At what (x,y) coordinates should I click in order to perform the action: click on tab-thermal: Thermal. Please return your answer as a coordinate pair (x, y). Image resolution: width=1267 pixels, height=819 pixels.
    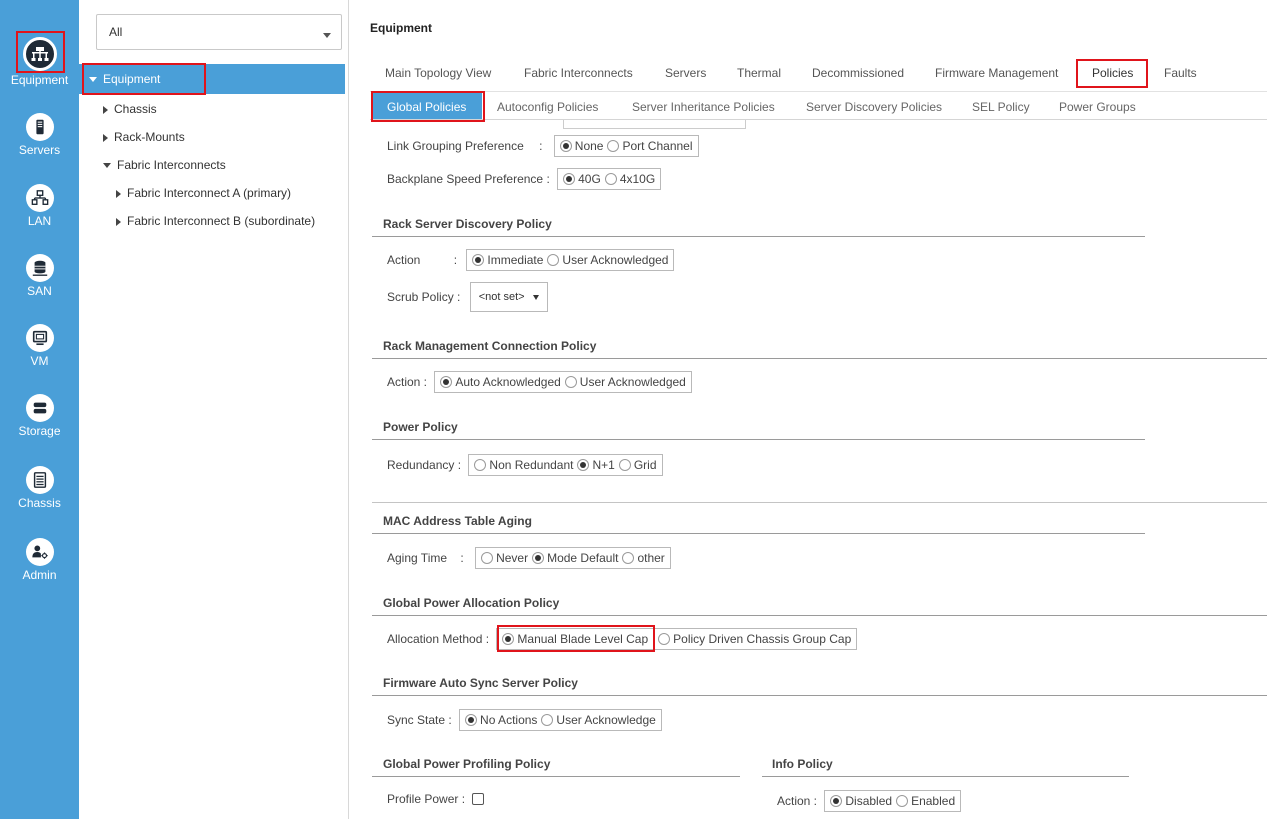
    Looking at the image, I should click on (759, 73).